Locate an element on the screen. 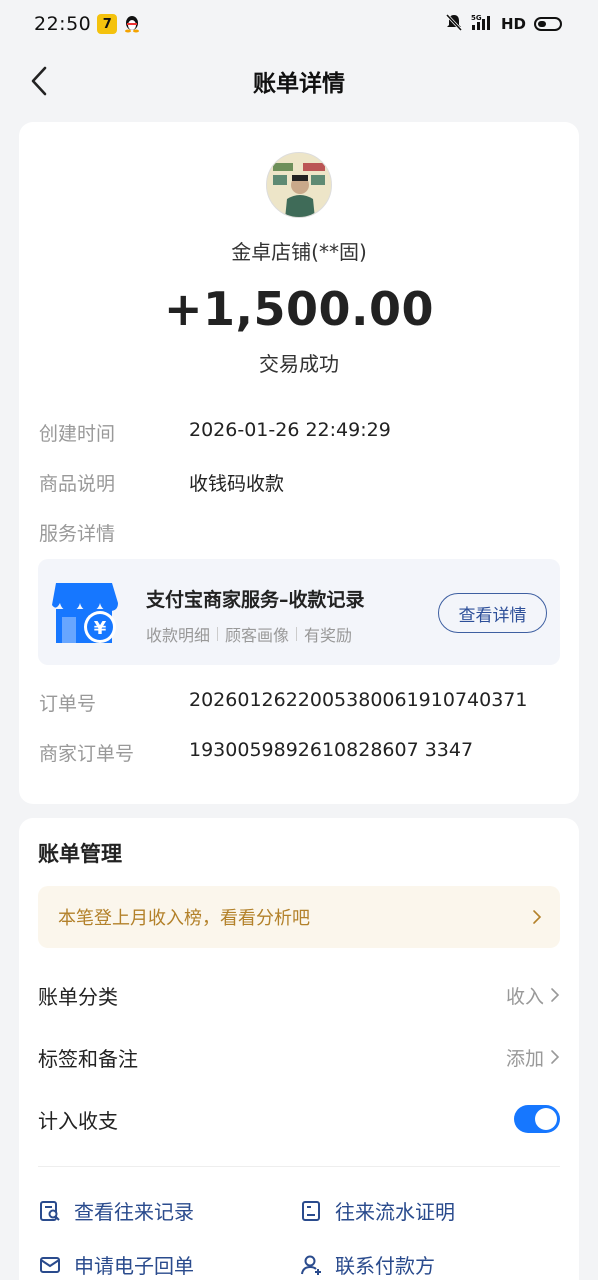 This screenshot has width=598, height=1280. section-title: 账单管理 is located at coordinates (80, 854).